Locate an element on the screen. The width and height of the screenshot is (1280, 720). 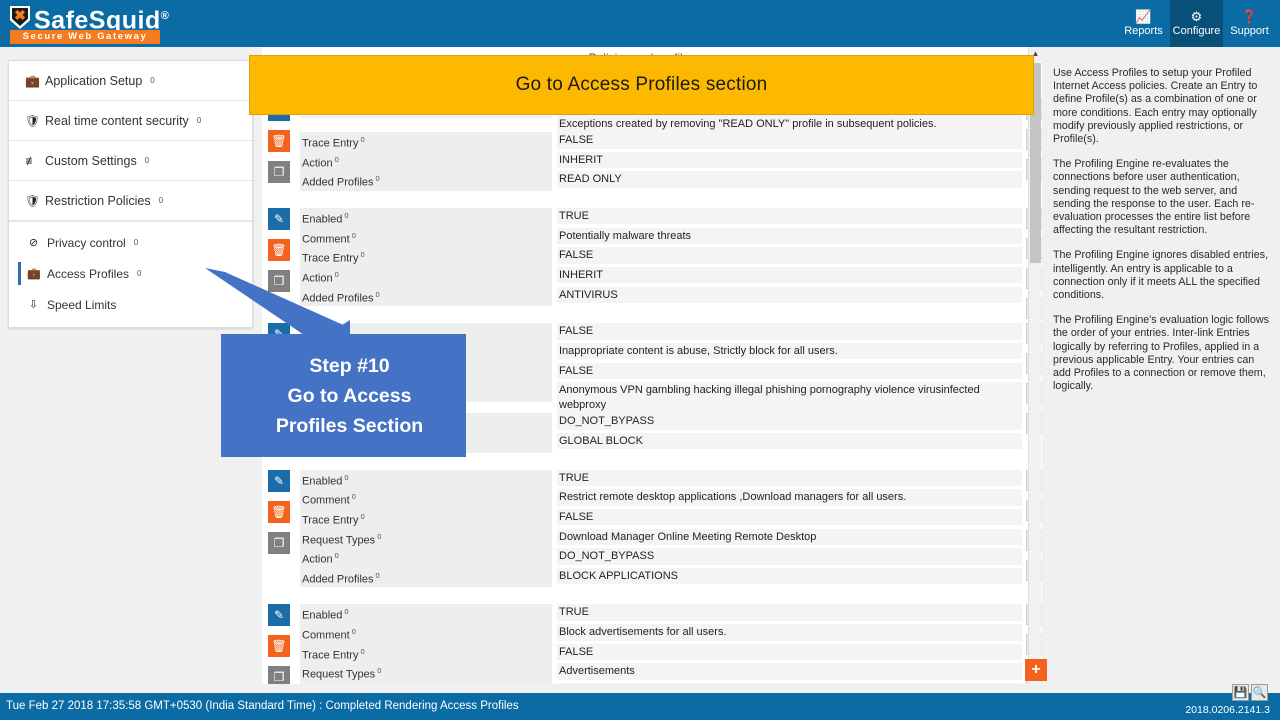
entry-field-row: Request Types 0 Advertisements is located at coordinates (661, 673).